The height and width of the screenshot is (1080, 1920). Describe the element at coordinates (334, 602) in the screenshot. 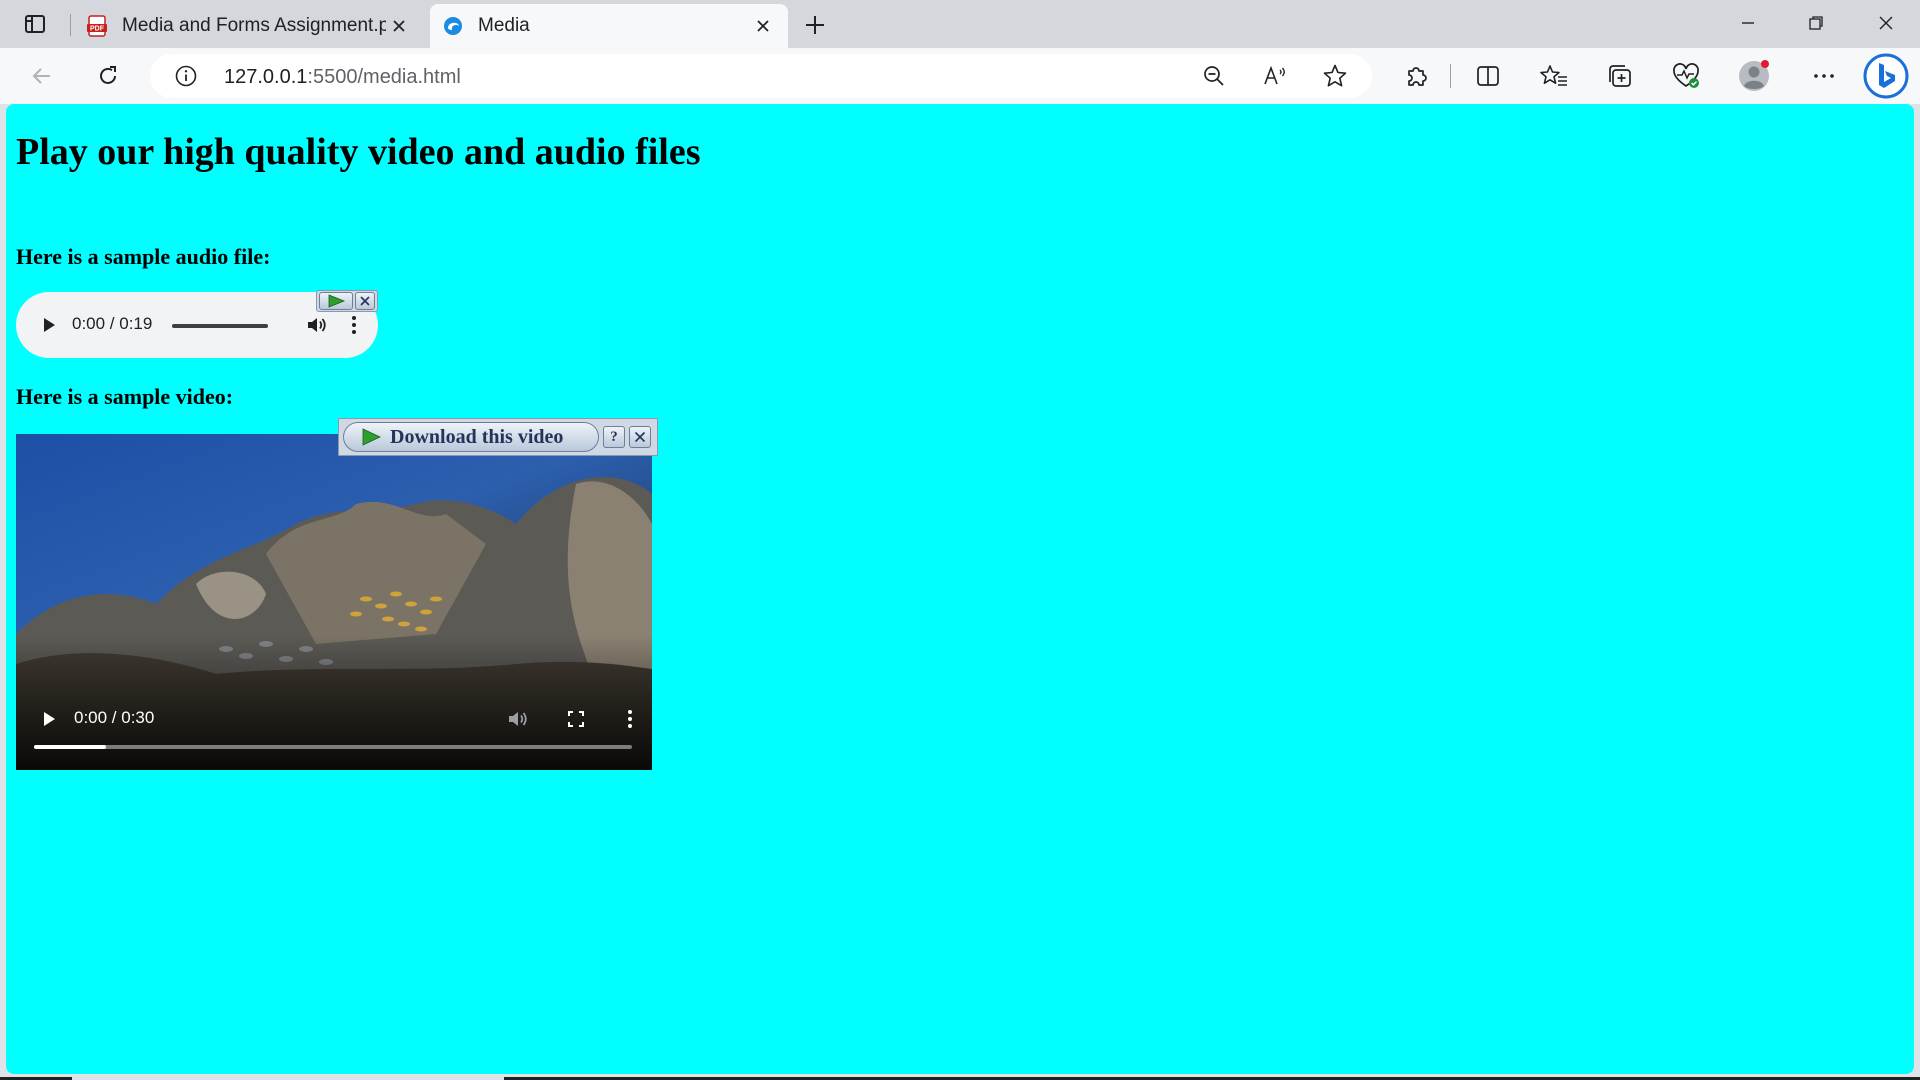

I see `video-player: 0:00 / 0:30` at that location.